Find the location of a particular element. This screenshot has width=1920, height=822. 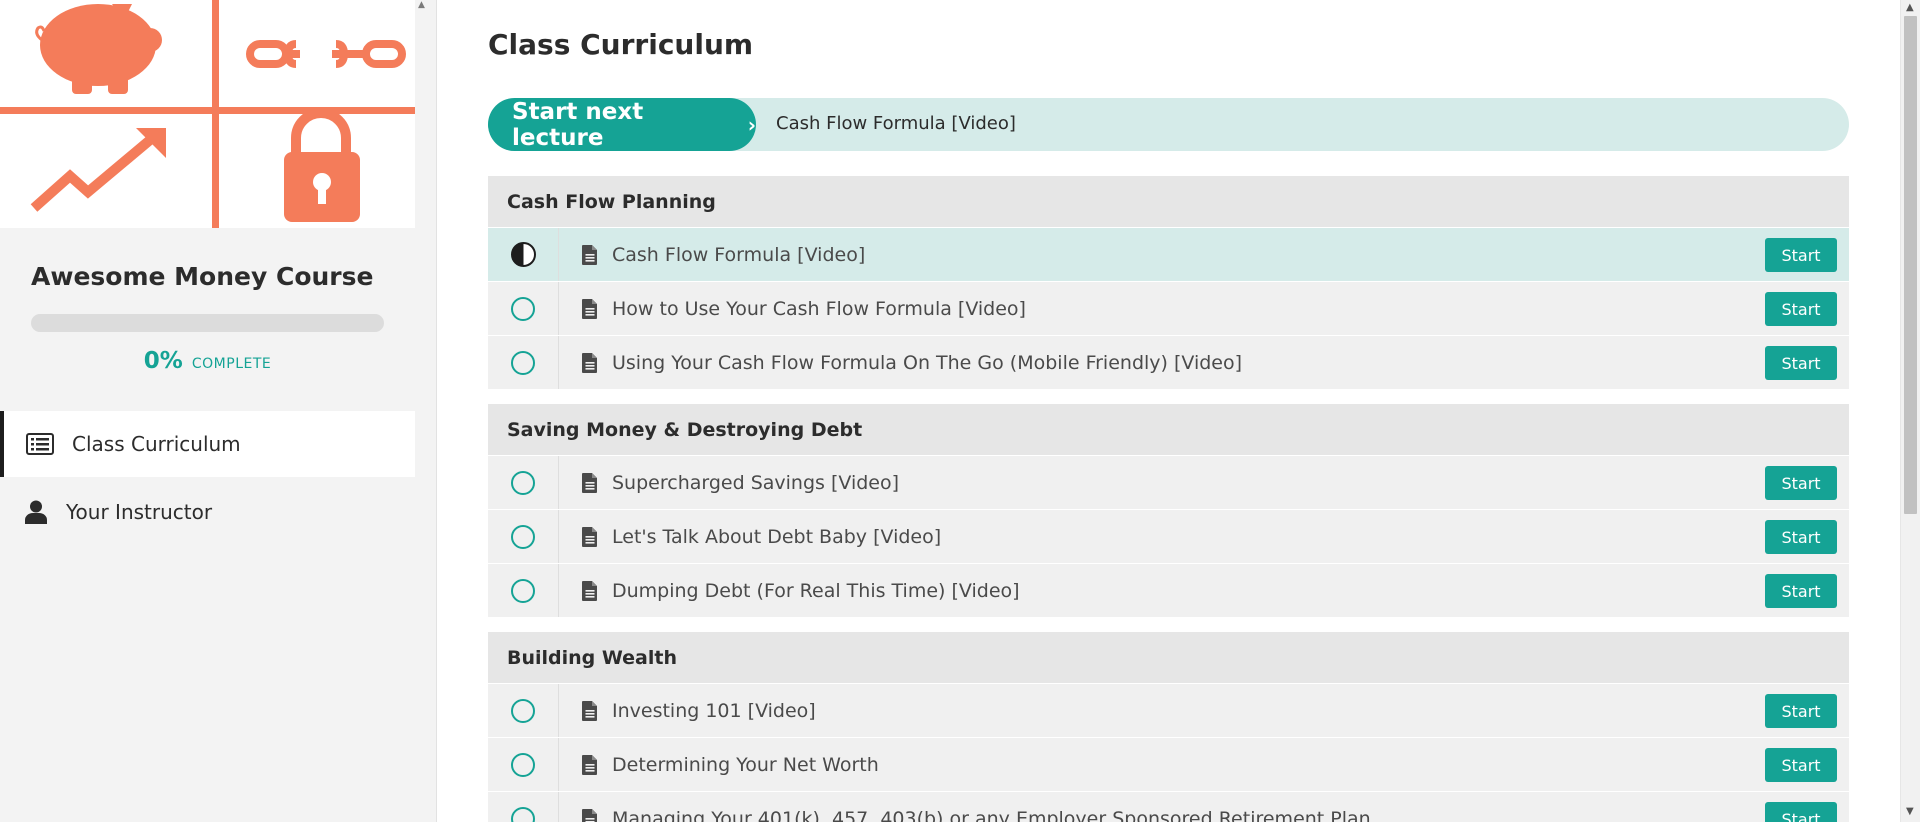

half-circle-icon is located at coordinates (523, 254).